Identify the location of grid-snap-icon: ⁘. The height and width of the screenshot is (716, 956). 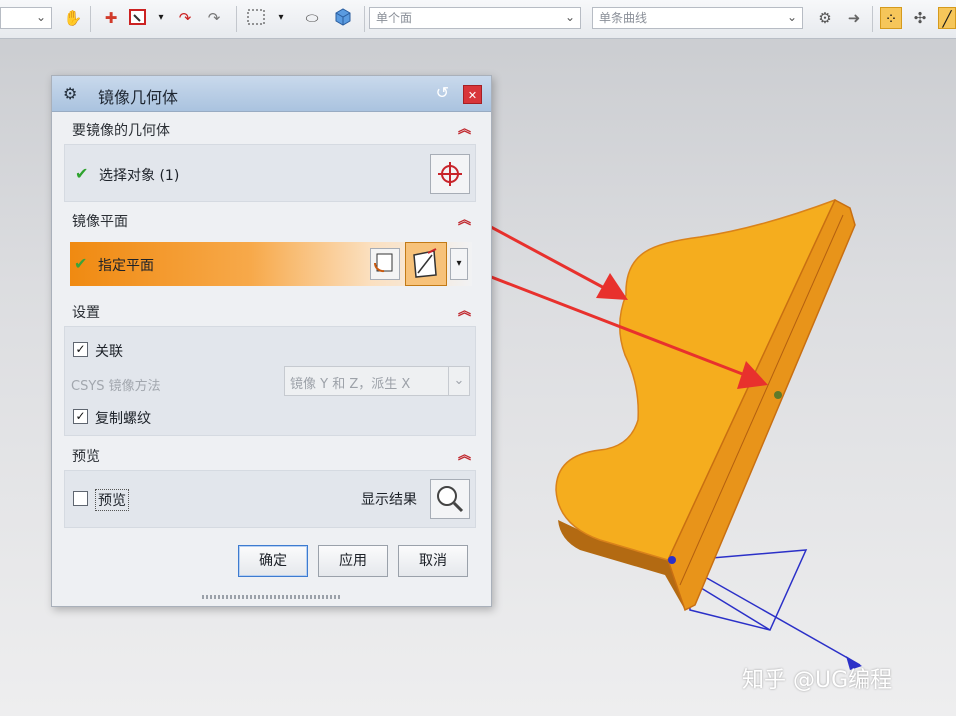
(891, 18).